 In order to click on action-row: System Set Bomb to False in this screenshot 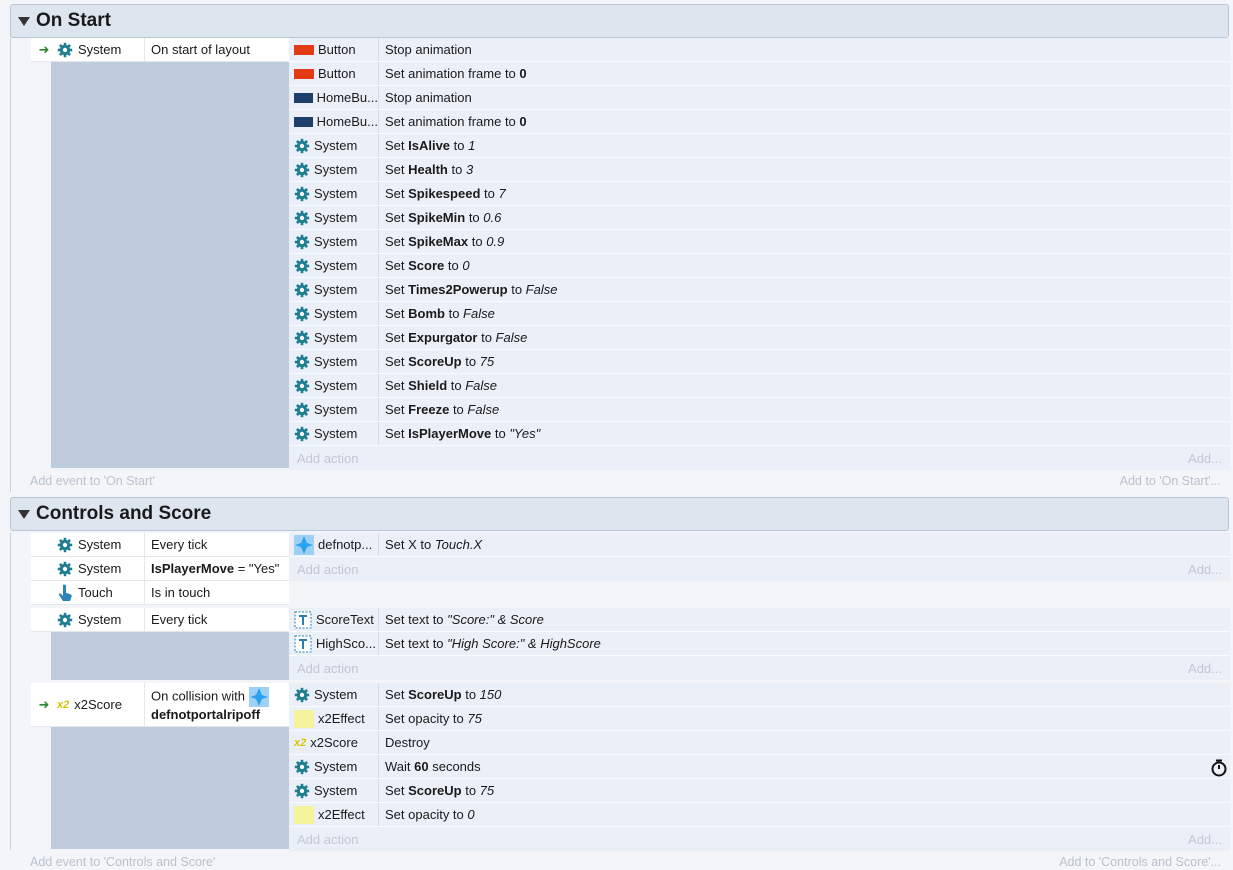, I will do `click(759, 314)`.